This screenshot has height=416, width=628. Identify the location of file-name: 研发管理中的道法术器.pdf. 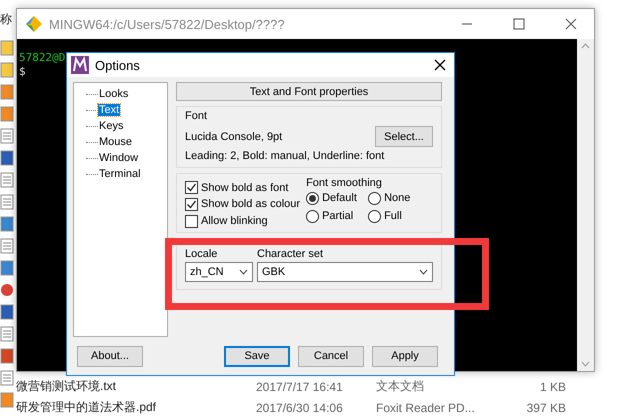
(136, 407).